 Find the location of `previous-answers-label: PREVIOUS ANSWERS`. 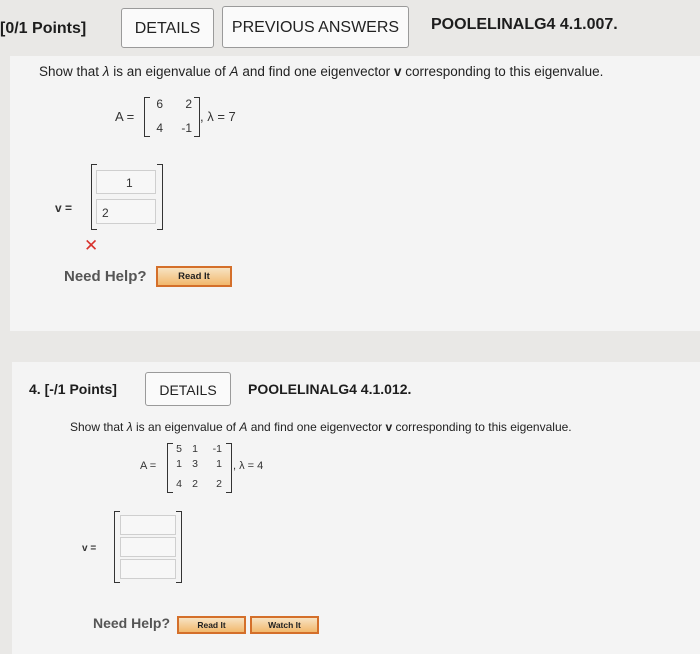

previous-answers-label: PREVIOUS ANSWERS is located at coordinates (315, 27).